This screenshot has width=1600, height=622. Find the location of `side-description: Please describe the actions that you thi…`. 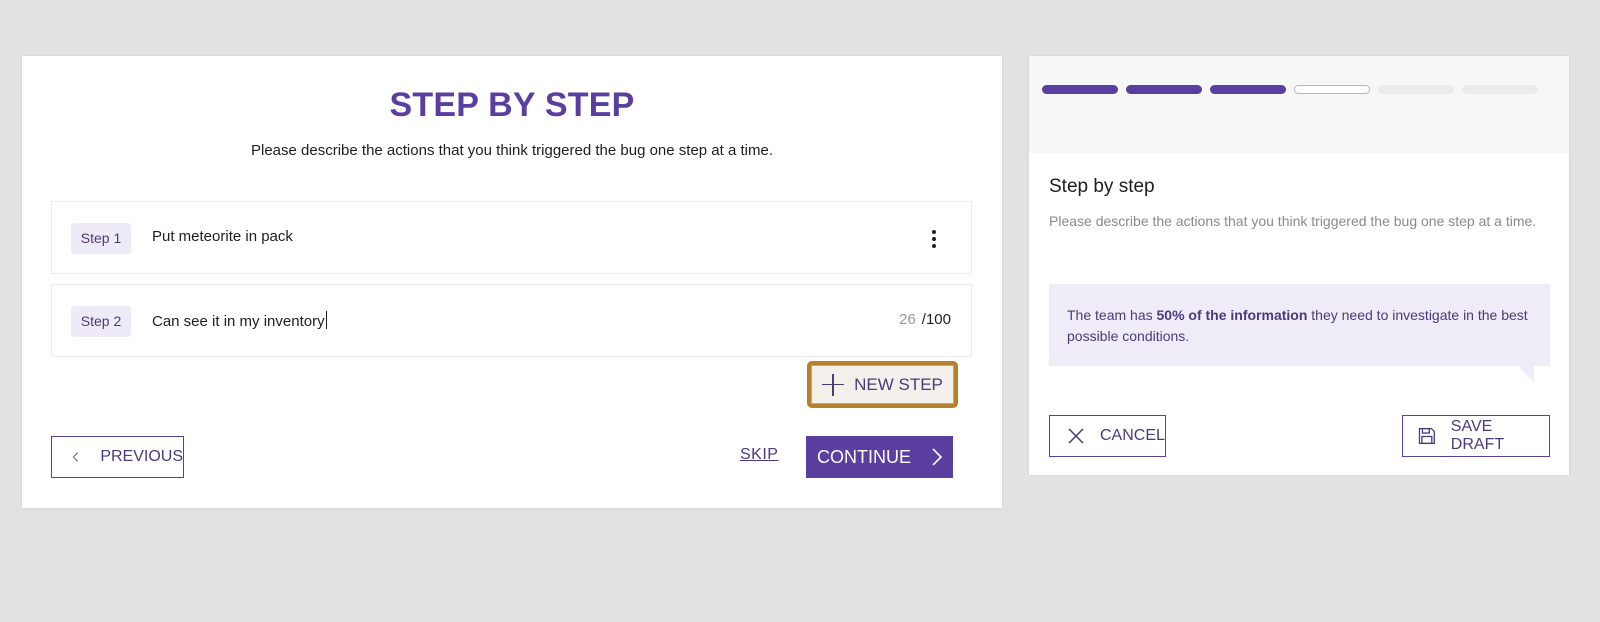

side-description: Please describe the actions that you thi… is located at coordinates (1293, 221).